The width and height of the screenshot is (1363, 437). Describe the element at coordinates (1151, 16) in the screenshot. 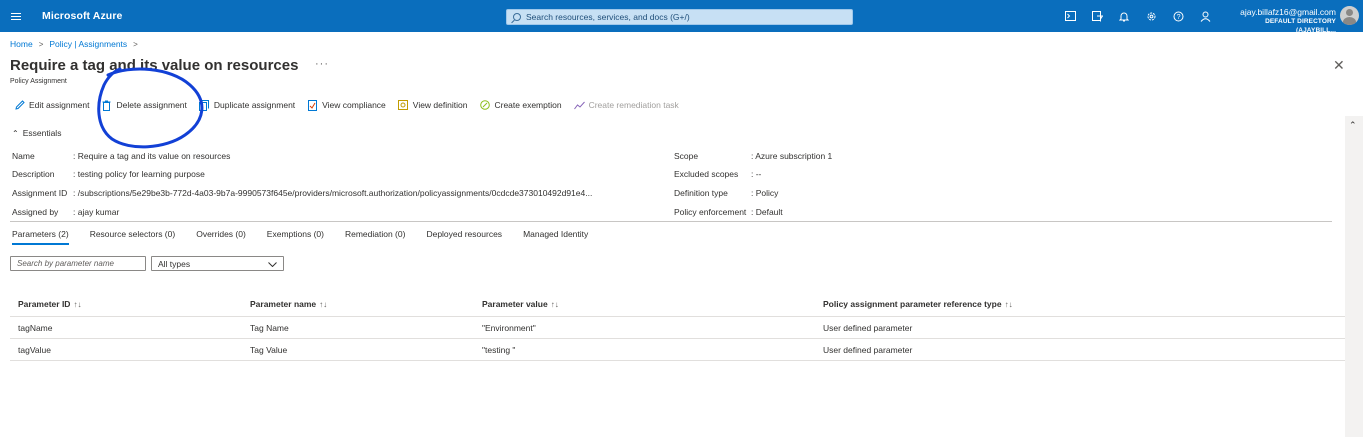

I see `settings-icon` at that location.